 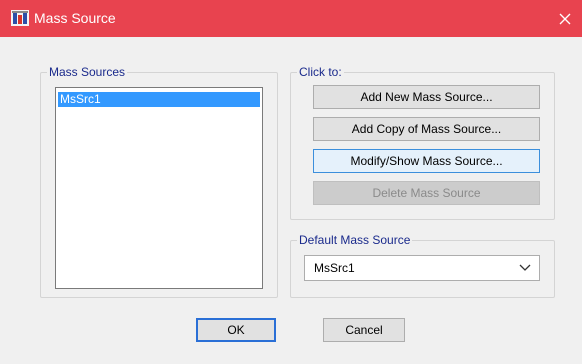 What do you see at coordinates (159, 99) in the screenshot?
I see `list-item: MsSrc1` at bounding box center [159, 99].